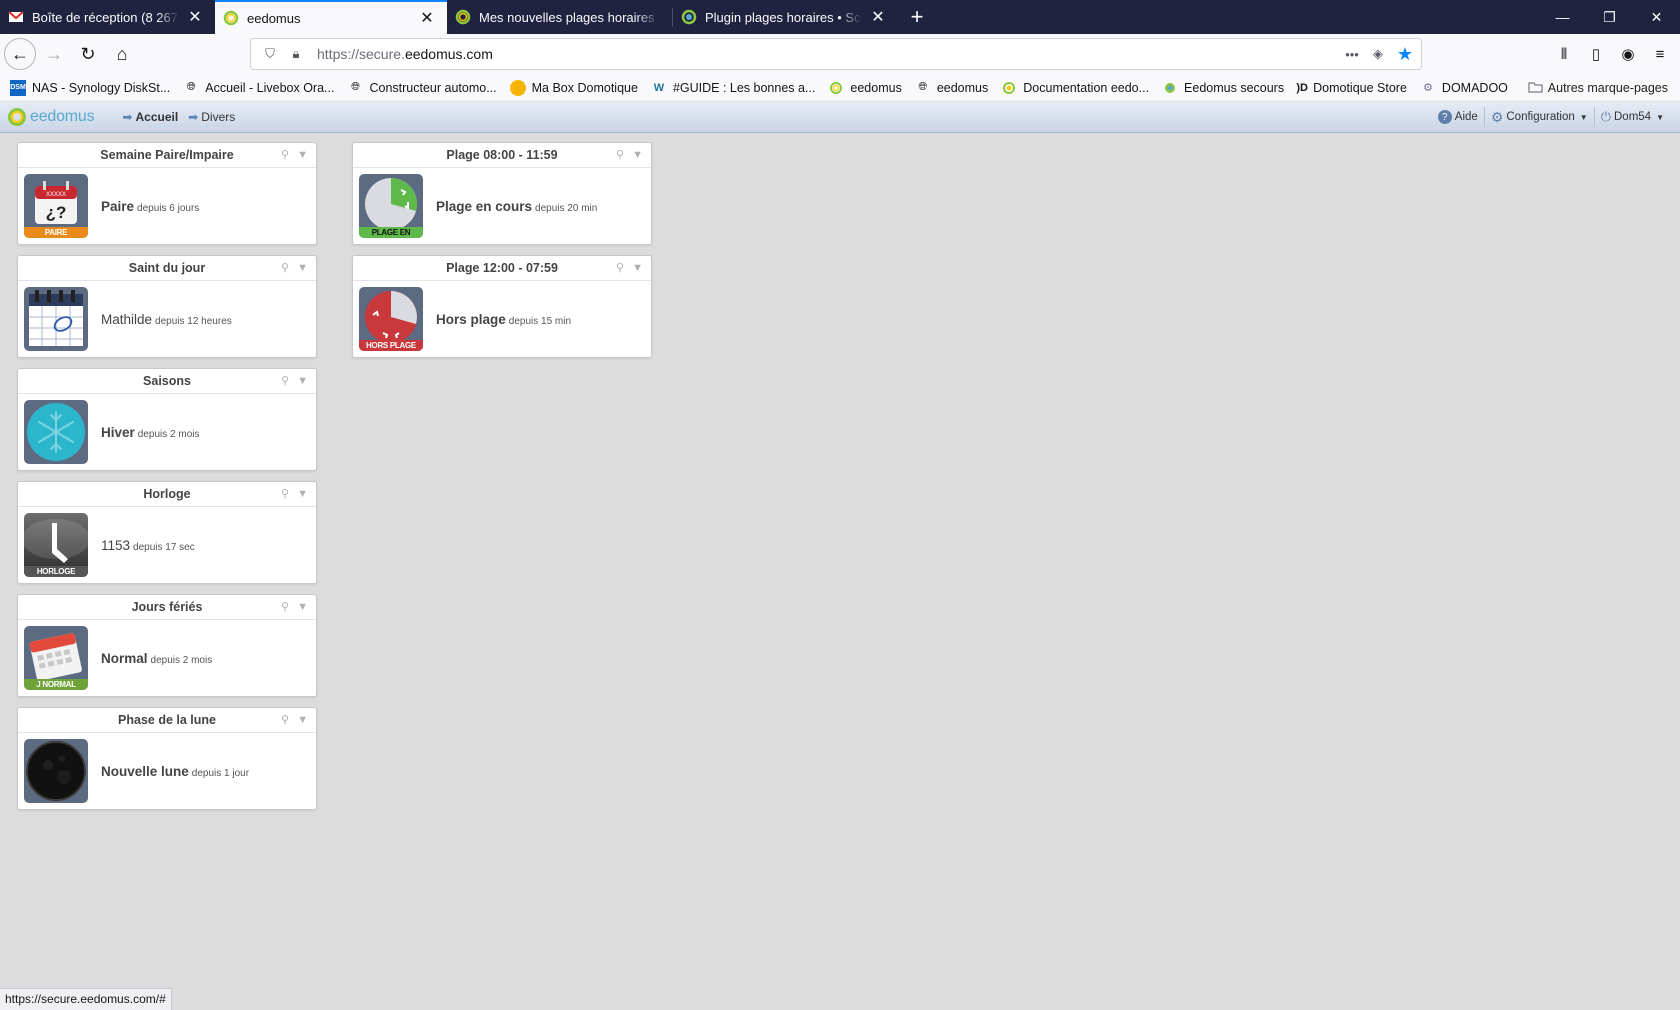  What do you see at coordinates (502, 268) in the screenshot?
I see `widget-title: Plage 12:00 - 07:59` at bounding box center [502, 268].